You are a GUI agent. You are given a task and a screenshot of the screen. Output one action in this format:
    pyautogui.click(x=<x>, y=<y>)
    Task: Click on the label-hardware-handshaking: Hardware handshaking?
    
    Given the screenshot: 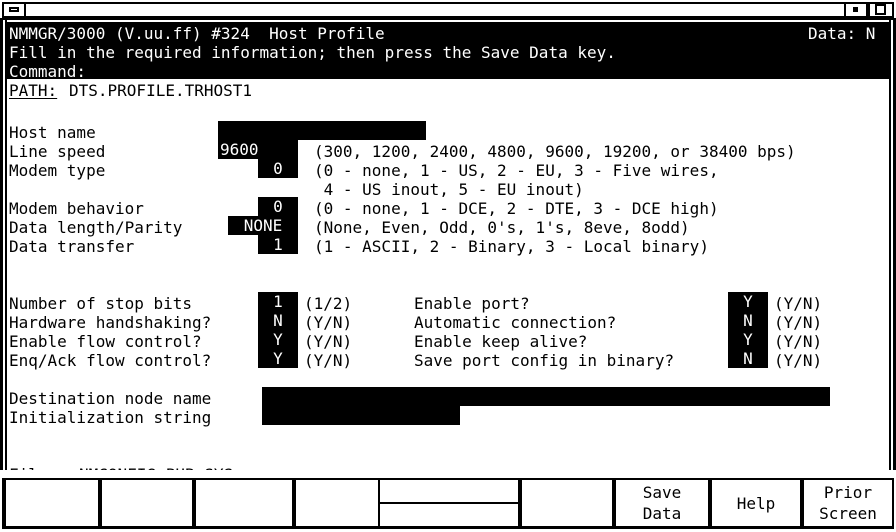 What is the action you would take?
    pyautogui.click(x=110, y=322)
    